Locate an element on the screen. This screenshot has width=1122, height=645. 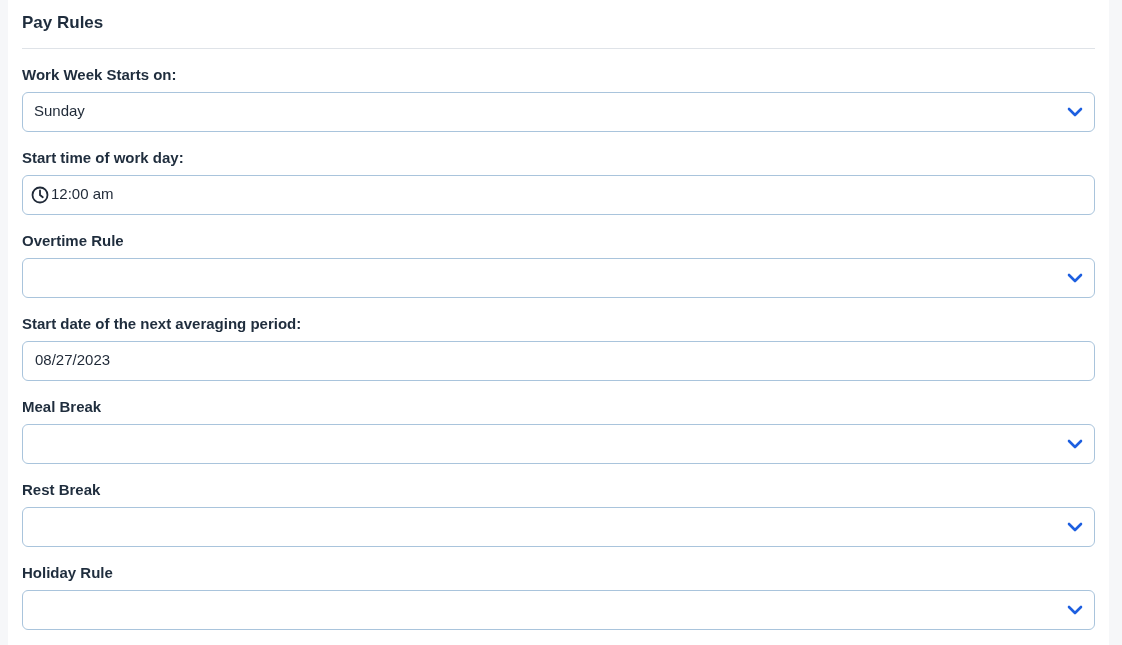
time-value: 12:00 am is located at coordinates (82, 194).